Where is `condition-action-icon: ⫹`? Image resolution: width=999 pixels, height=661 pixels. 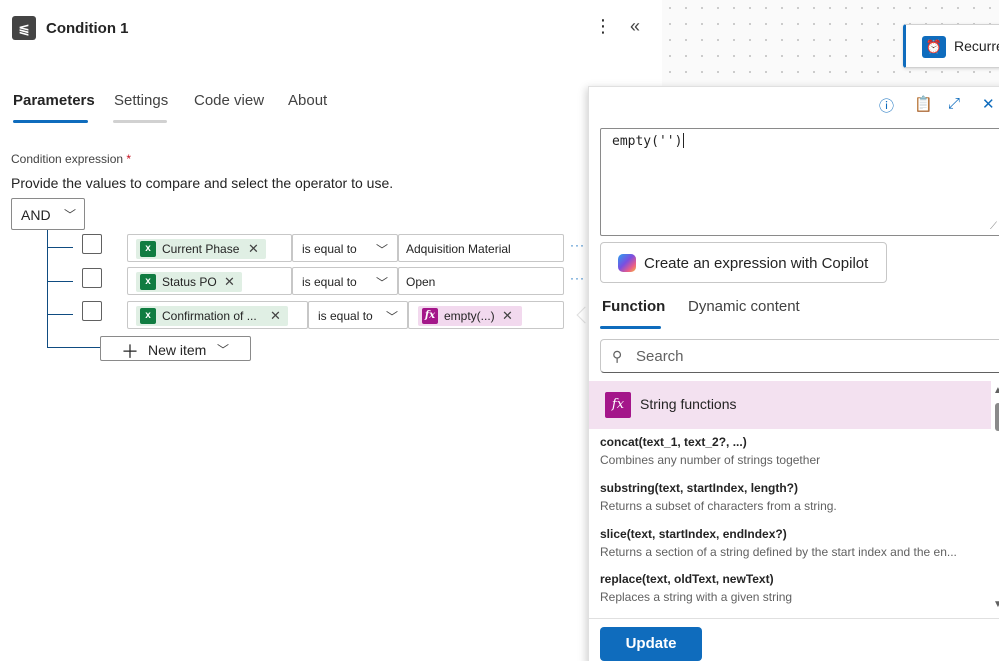 condition-action-icon: ⫹ is located at coordinates (24, 28).